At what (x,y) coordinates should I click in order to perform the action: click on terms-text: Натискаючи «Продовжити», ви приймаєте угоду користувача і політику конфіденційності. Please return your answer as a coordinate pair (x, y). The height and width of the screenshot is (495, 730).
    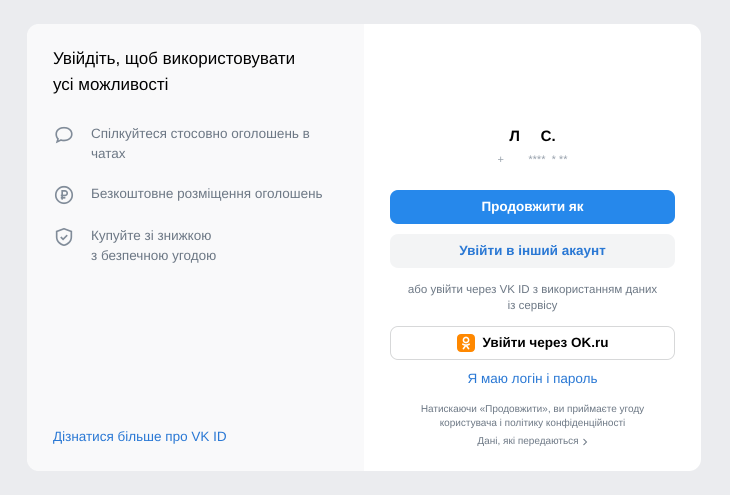
    Looking at the image, I should click on (532, 417).